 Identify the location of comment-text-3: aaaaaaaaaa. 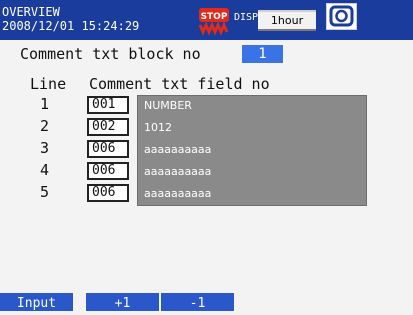
(178, 149).